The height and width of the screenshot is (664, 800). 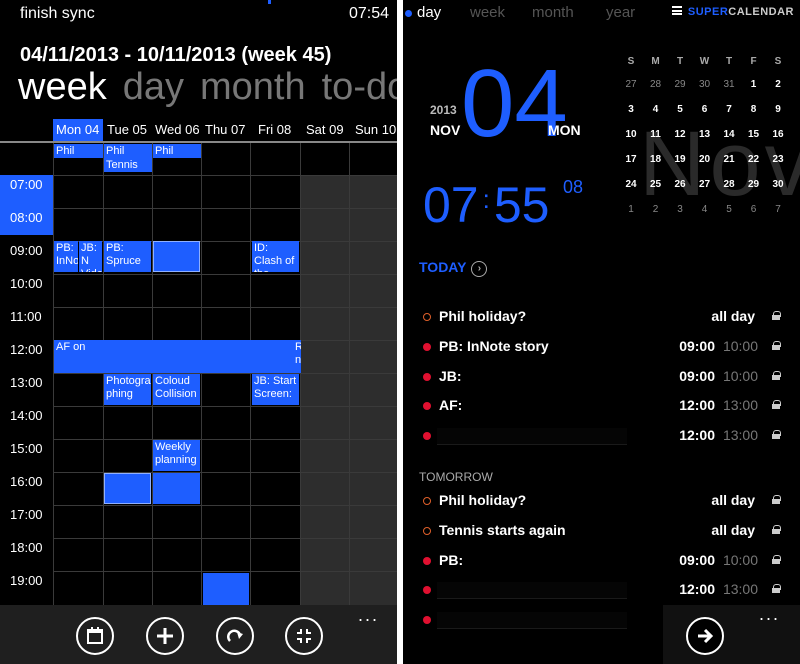 I want to click on event-block: Coloud Collision, so click(x=176, y=389).